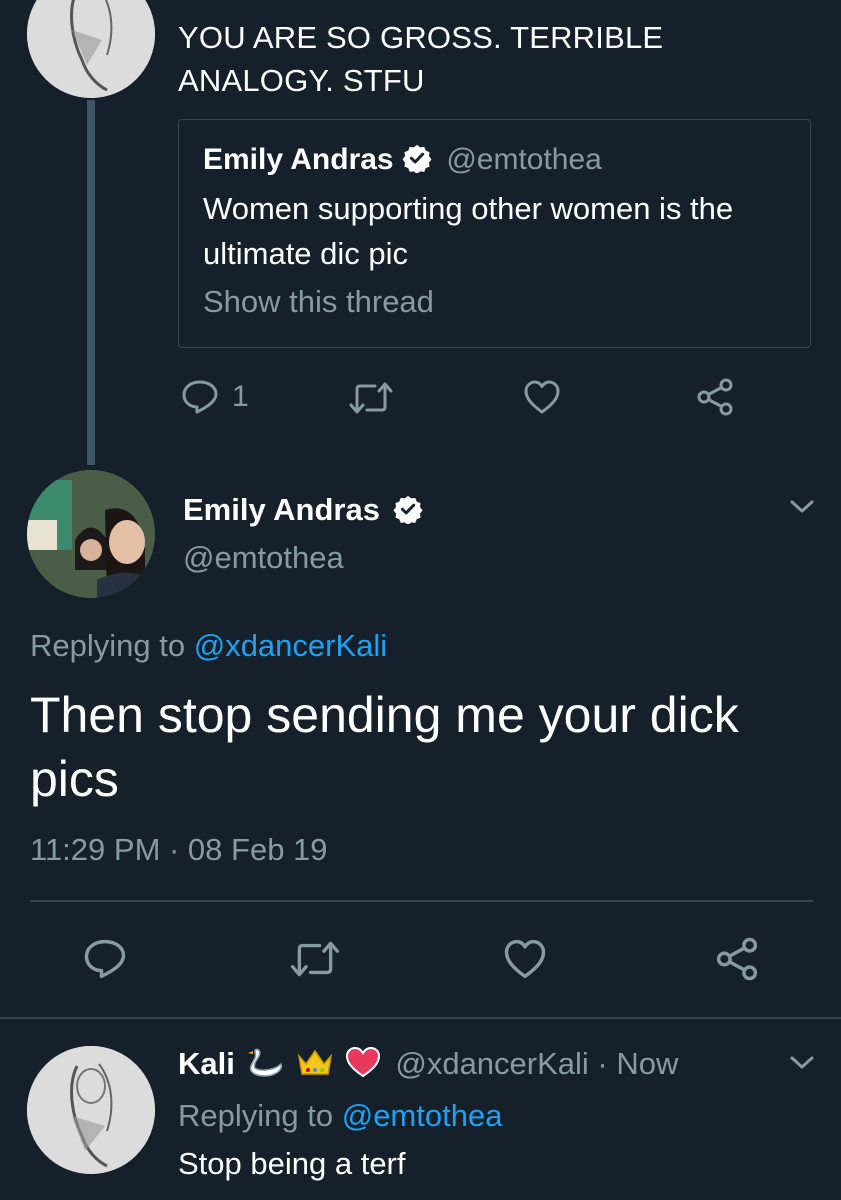 Image resolution: width=841 pixels, height=1200 pixels. What do you see at coordinates (263, 558) in the screenshot?
I see `author-handle: @emtothea` at bounding box center [263, 558].